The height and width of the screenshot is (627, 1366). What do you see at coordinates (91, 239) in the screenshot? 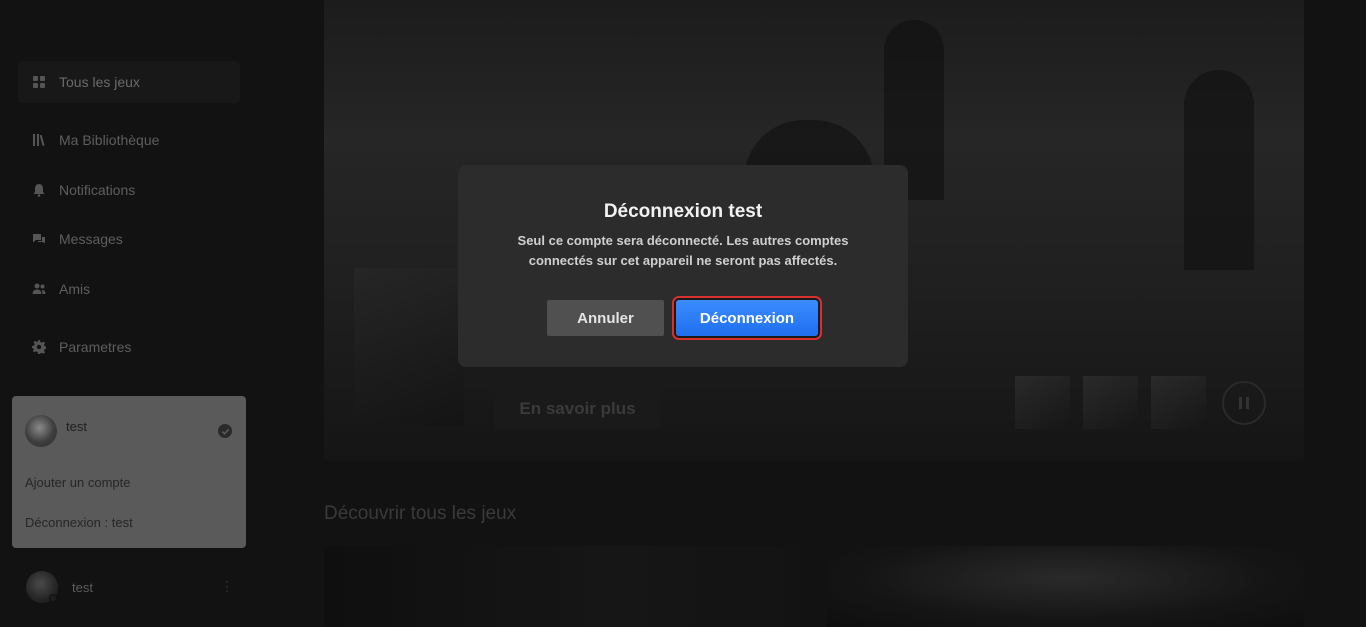
I see `sidebar-item-label: Messages` at bounding box center [91, 239].